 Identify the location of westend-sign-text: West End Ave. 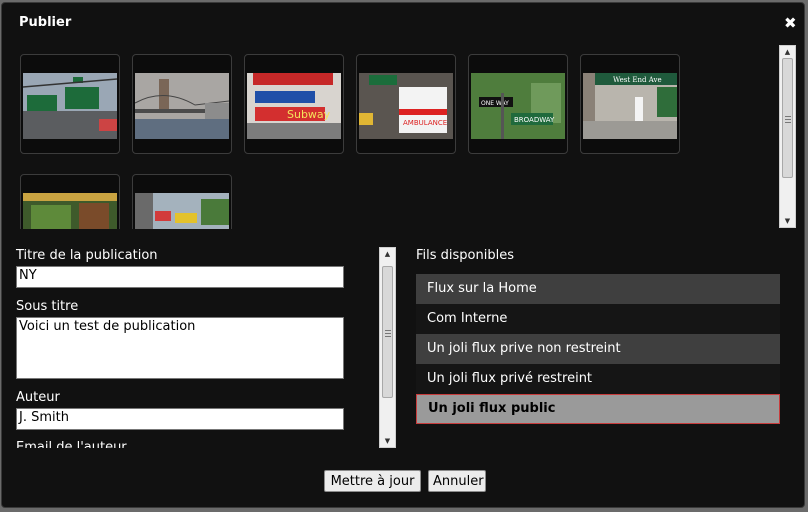
(637, 80).